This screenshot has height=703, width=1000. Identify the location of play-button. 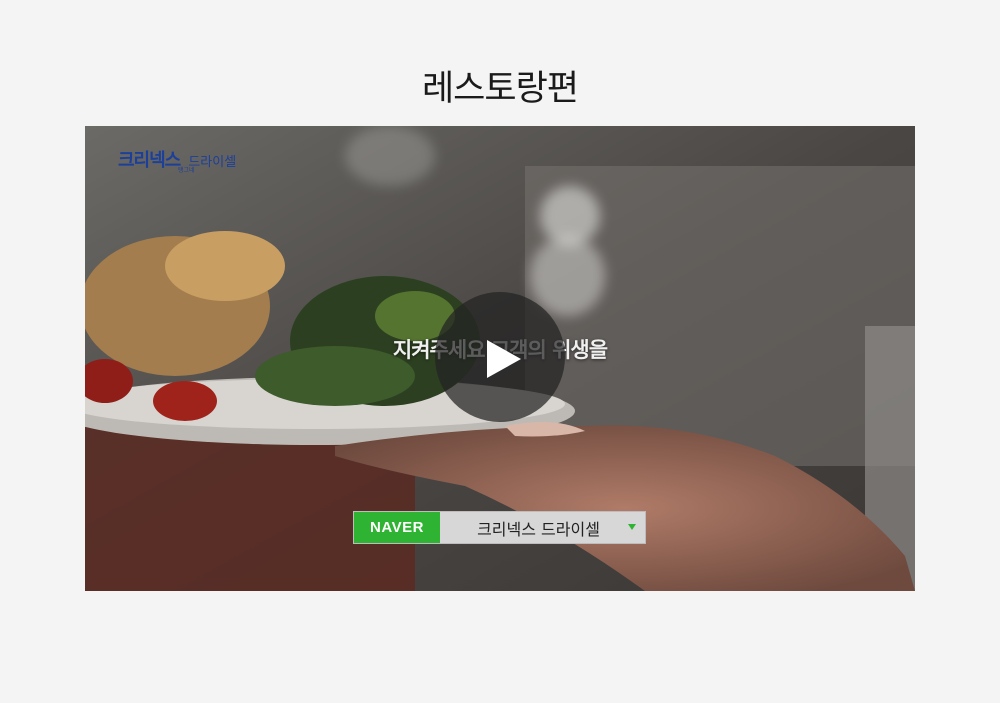
(500, 357).